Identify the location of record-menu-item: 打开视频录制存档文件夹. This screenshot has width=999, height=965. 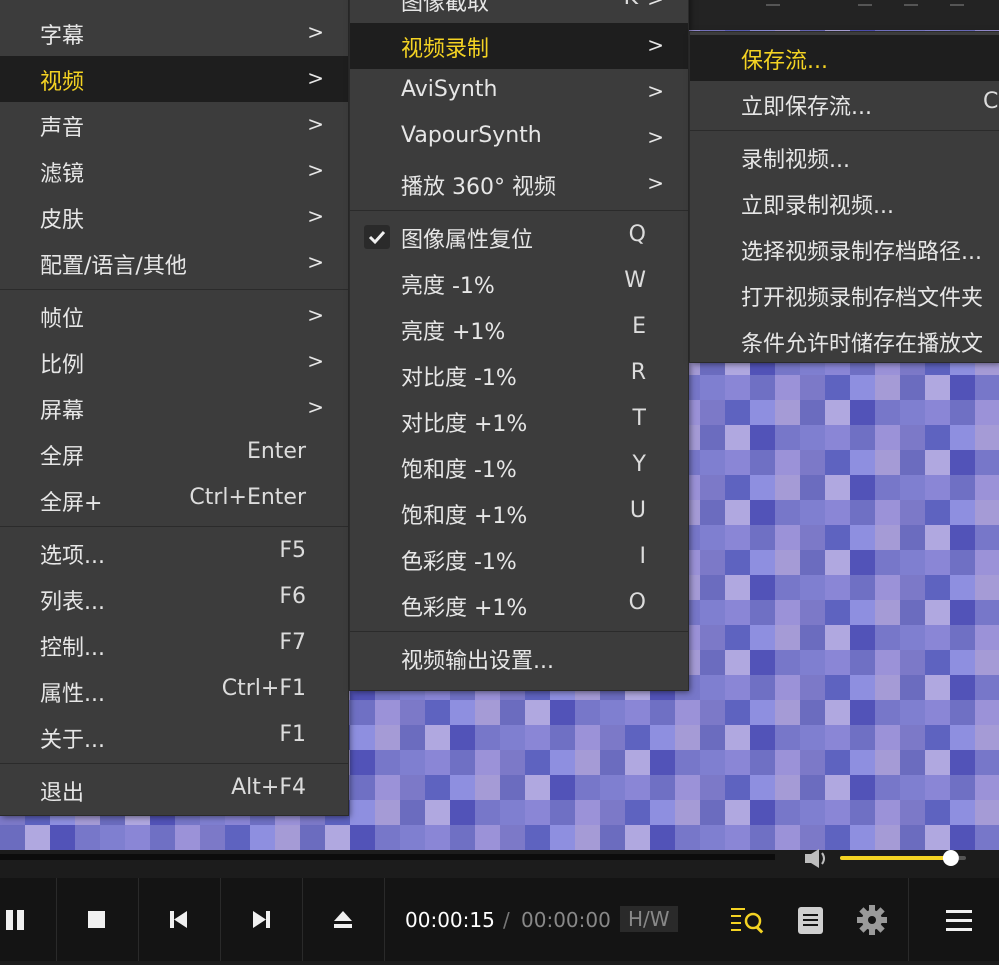
(844, 295).